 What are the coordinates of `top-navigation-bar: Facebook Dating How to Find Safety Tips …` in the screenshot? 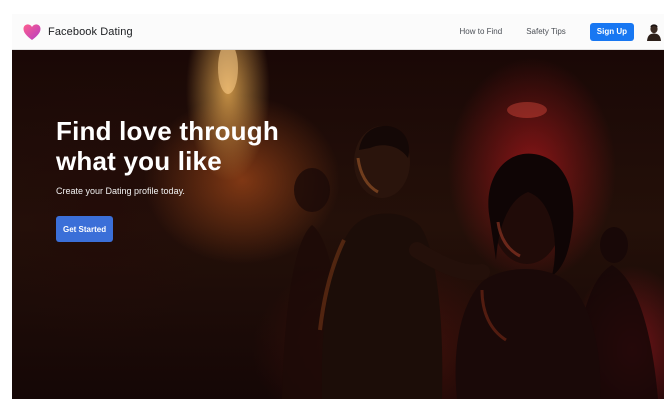 It's located at (338, 32).